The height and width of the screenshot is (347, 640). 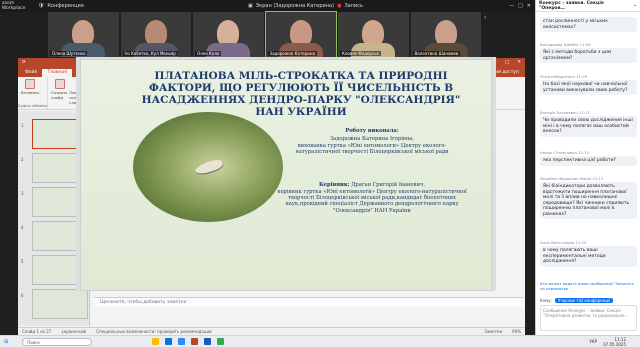 What do you see at coordinates (57, 73) in the screenshot?
I see `tab-home: Главная` at bounding box center [57, 73].